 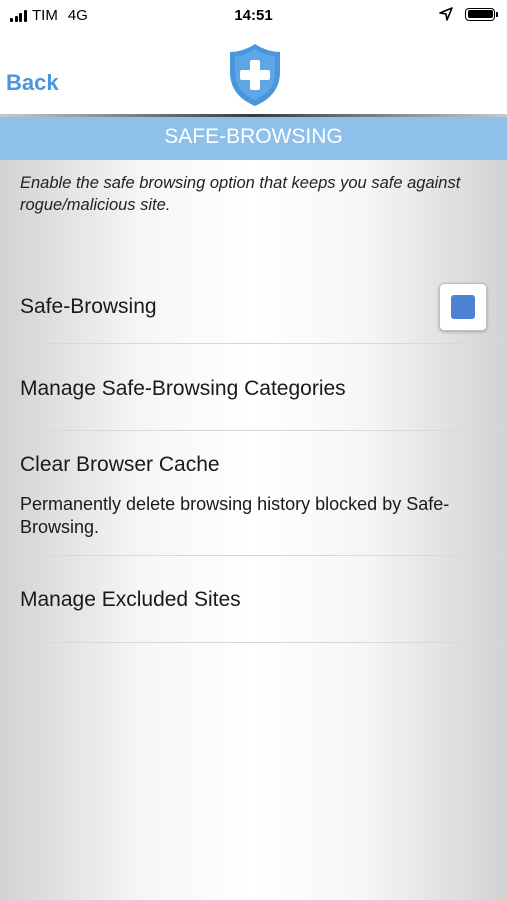 I want to click on status-bar: TIM 4G 14:51, so click(x=253, y=16).